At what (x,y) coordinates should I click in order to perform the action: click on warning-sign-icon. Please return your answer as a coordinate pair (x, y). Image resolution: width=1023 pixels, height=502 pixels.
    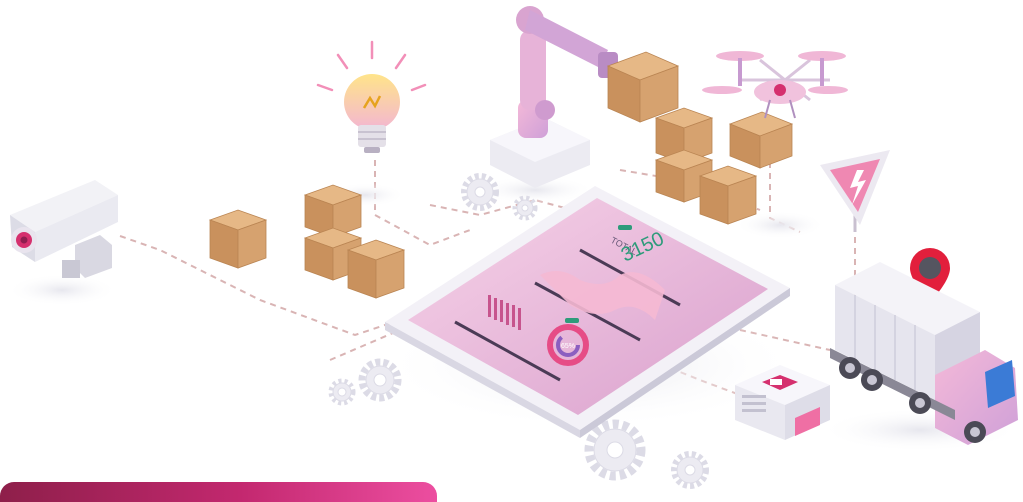
    Looking at the image, I should click on (855, 191).